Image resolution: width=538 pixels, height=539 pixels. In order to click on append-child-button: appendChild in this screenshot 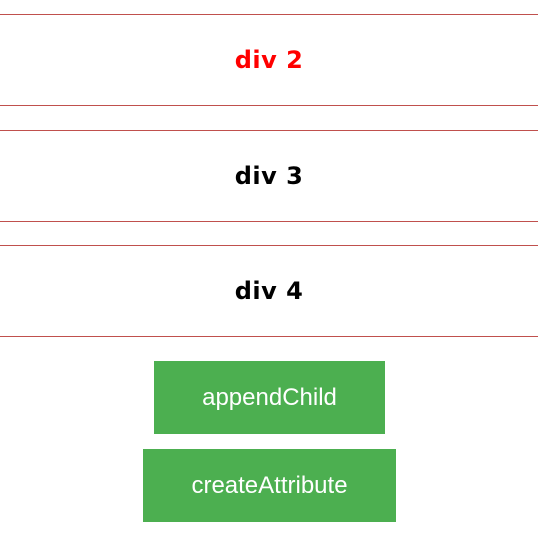, I will do `click(269, 397)`.